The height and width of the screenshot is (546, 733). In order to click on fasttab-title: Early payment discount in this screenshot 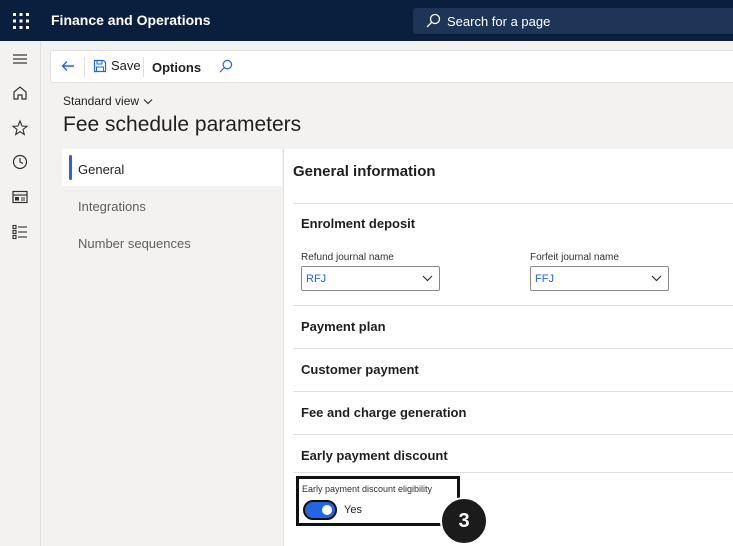, I will do `click(374, 455)`.